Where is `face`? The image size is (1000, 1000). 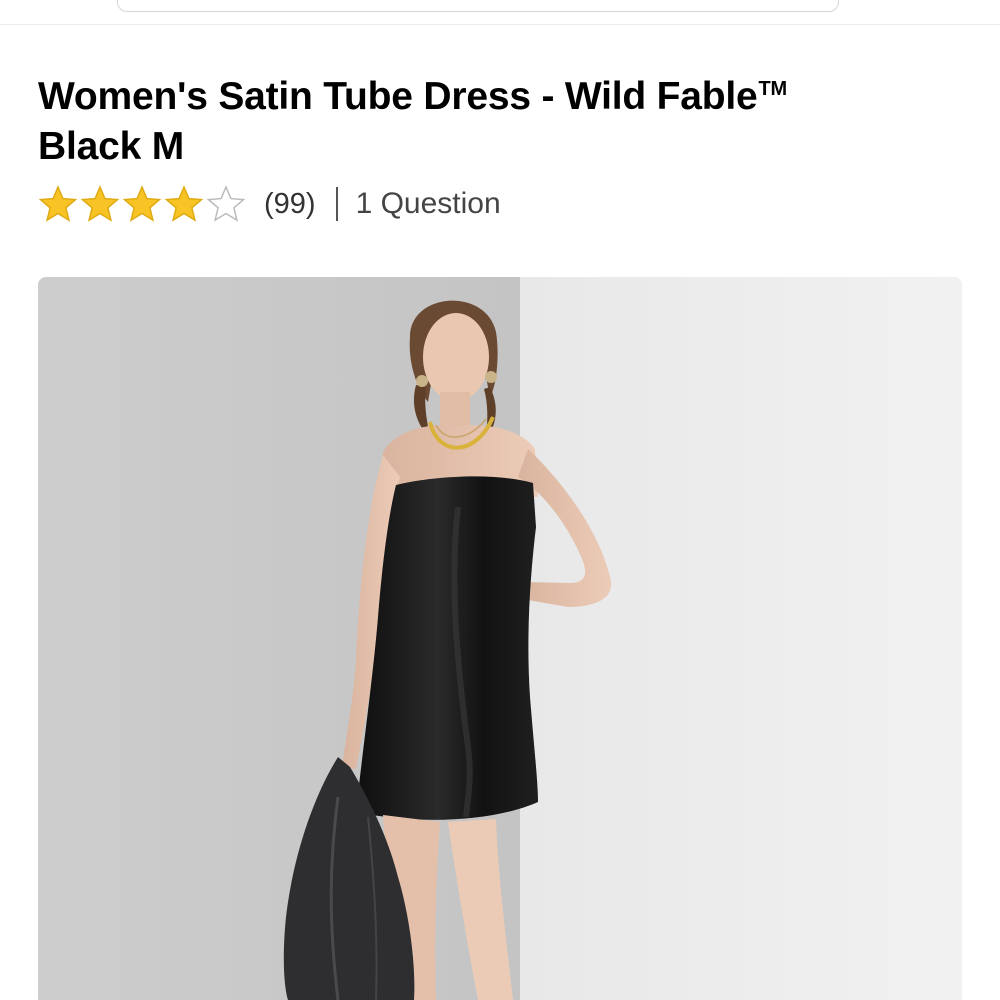
face is located at coordinates (456, 357).